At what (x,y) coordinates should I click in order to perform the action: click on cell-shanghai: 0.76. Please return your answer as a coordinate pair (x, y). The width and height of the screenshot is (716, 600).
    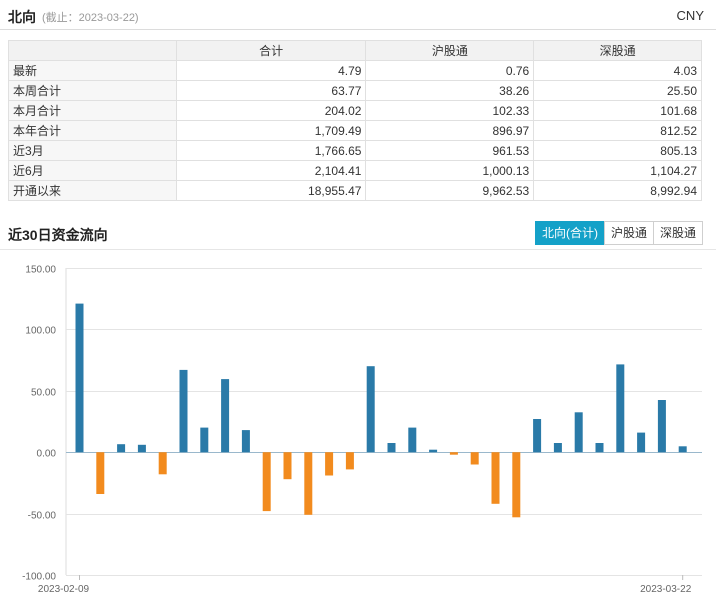
    Looking at the image, I should click on (450, 70).